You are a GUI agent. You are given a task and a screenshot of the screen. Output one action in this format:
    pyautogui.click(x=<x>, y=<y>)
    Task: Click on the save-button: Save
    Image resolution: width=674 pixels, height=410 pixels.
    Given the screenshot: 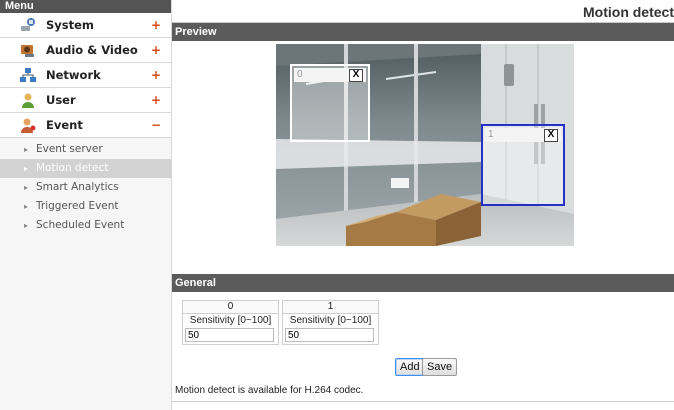 What is the action you would take?
    pyautogui.click(x=440, y=367)
    